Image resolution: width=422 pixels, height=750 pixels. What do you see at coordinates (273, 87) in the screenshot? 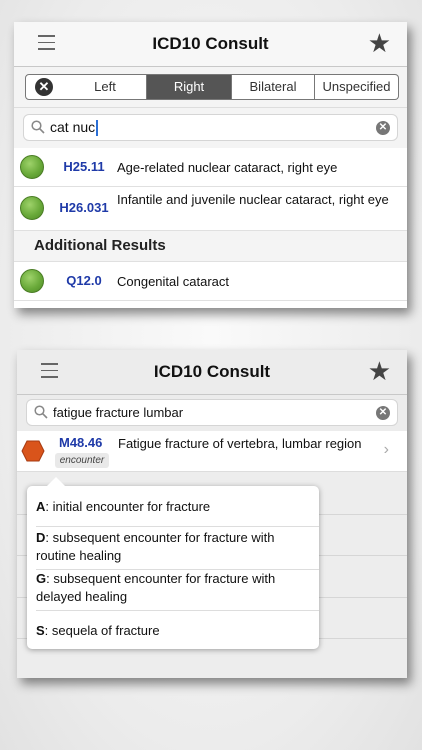
I see `segment-bilateral: Bilateral` at bounding box center [273, 87].